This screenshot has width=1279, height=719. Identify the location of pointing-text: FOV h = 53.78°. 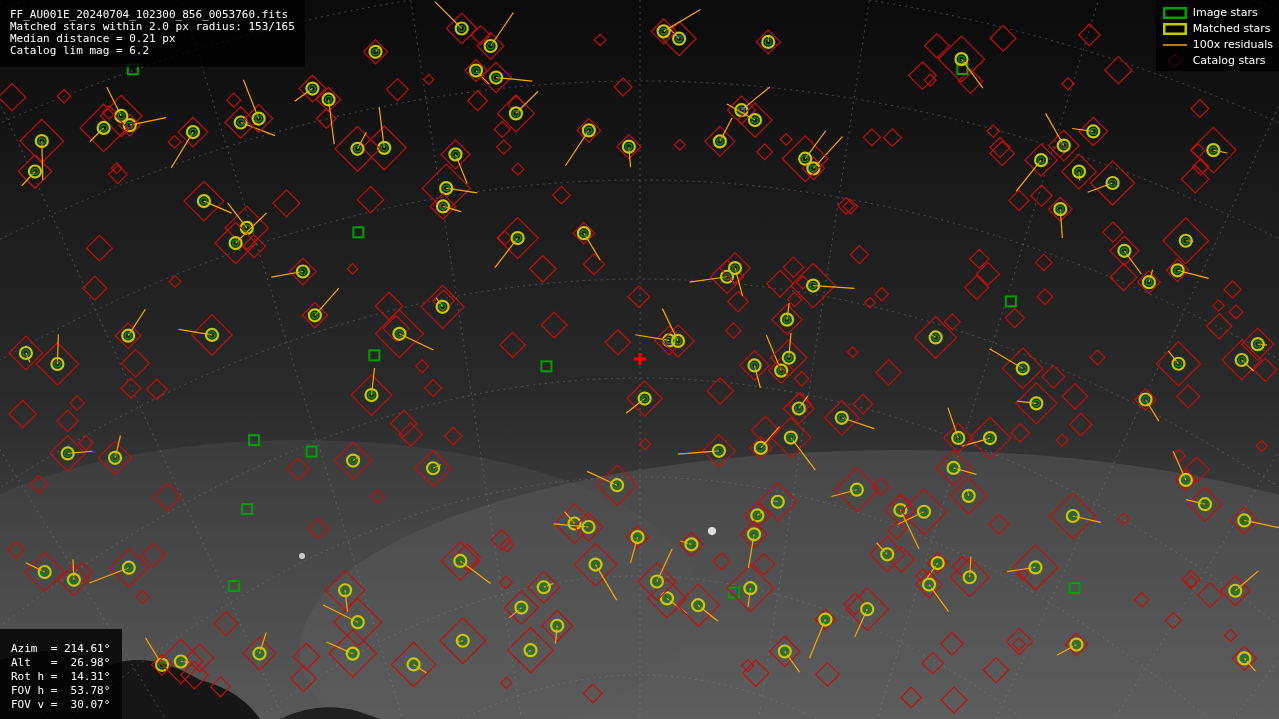
(61, 691).